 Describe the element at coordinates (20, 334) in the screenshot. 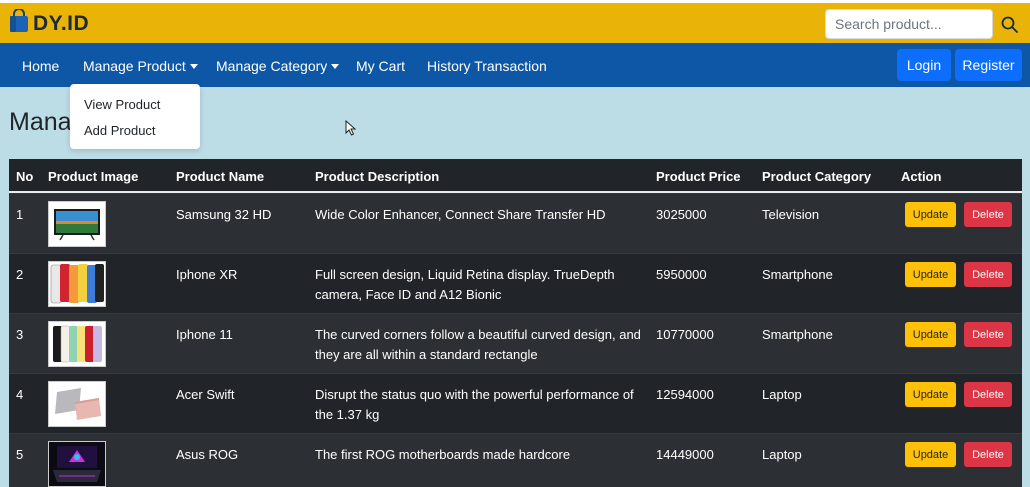

I see `cell-no: 3` at that location.